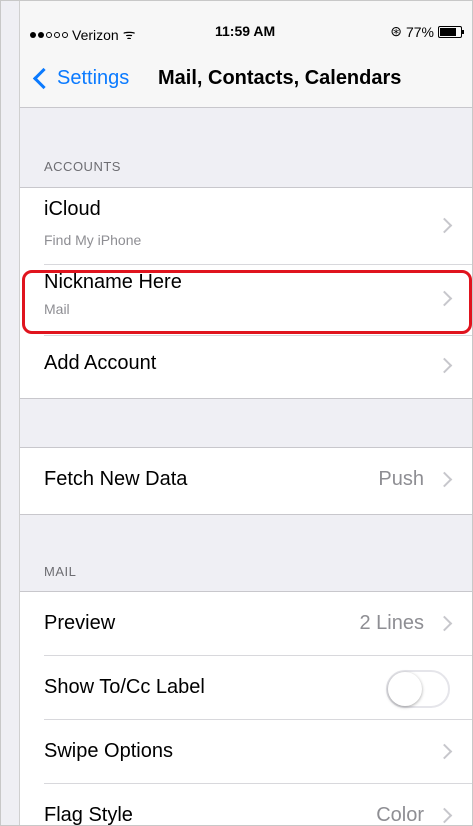 This screenshot has height=826, width=473. I want to click on flag-style-label: Flag Style, so click(88, 815).